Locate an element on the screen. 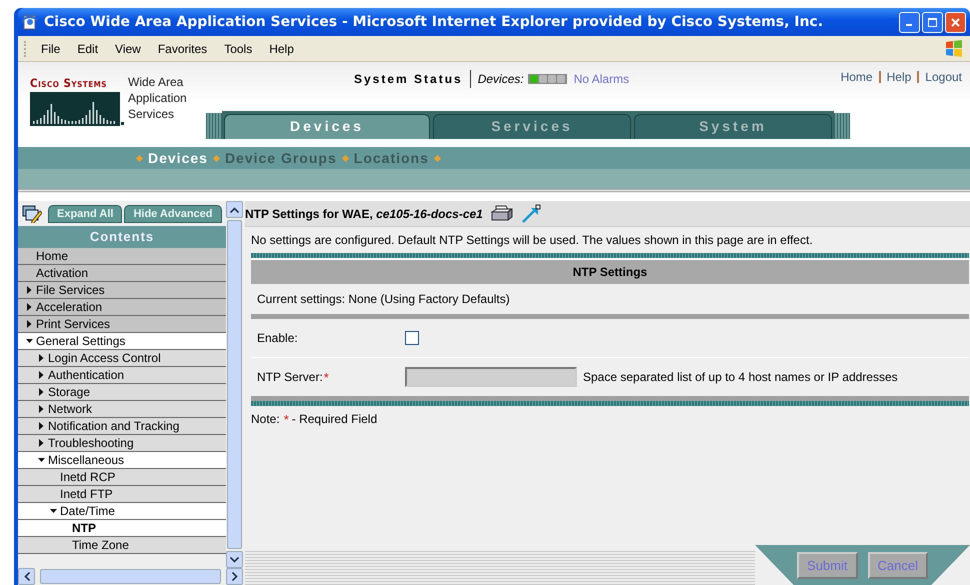 This screenshot has width=970, height=585. top-link: Home is located at coordinates (856, 77).